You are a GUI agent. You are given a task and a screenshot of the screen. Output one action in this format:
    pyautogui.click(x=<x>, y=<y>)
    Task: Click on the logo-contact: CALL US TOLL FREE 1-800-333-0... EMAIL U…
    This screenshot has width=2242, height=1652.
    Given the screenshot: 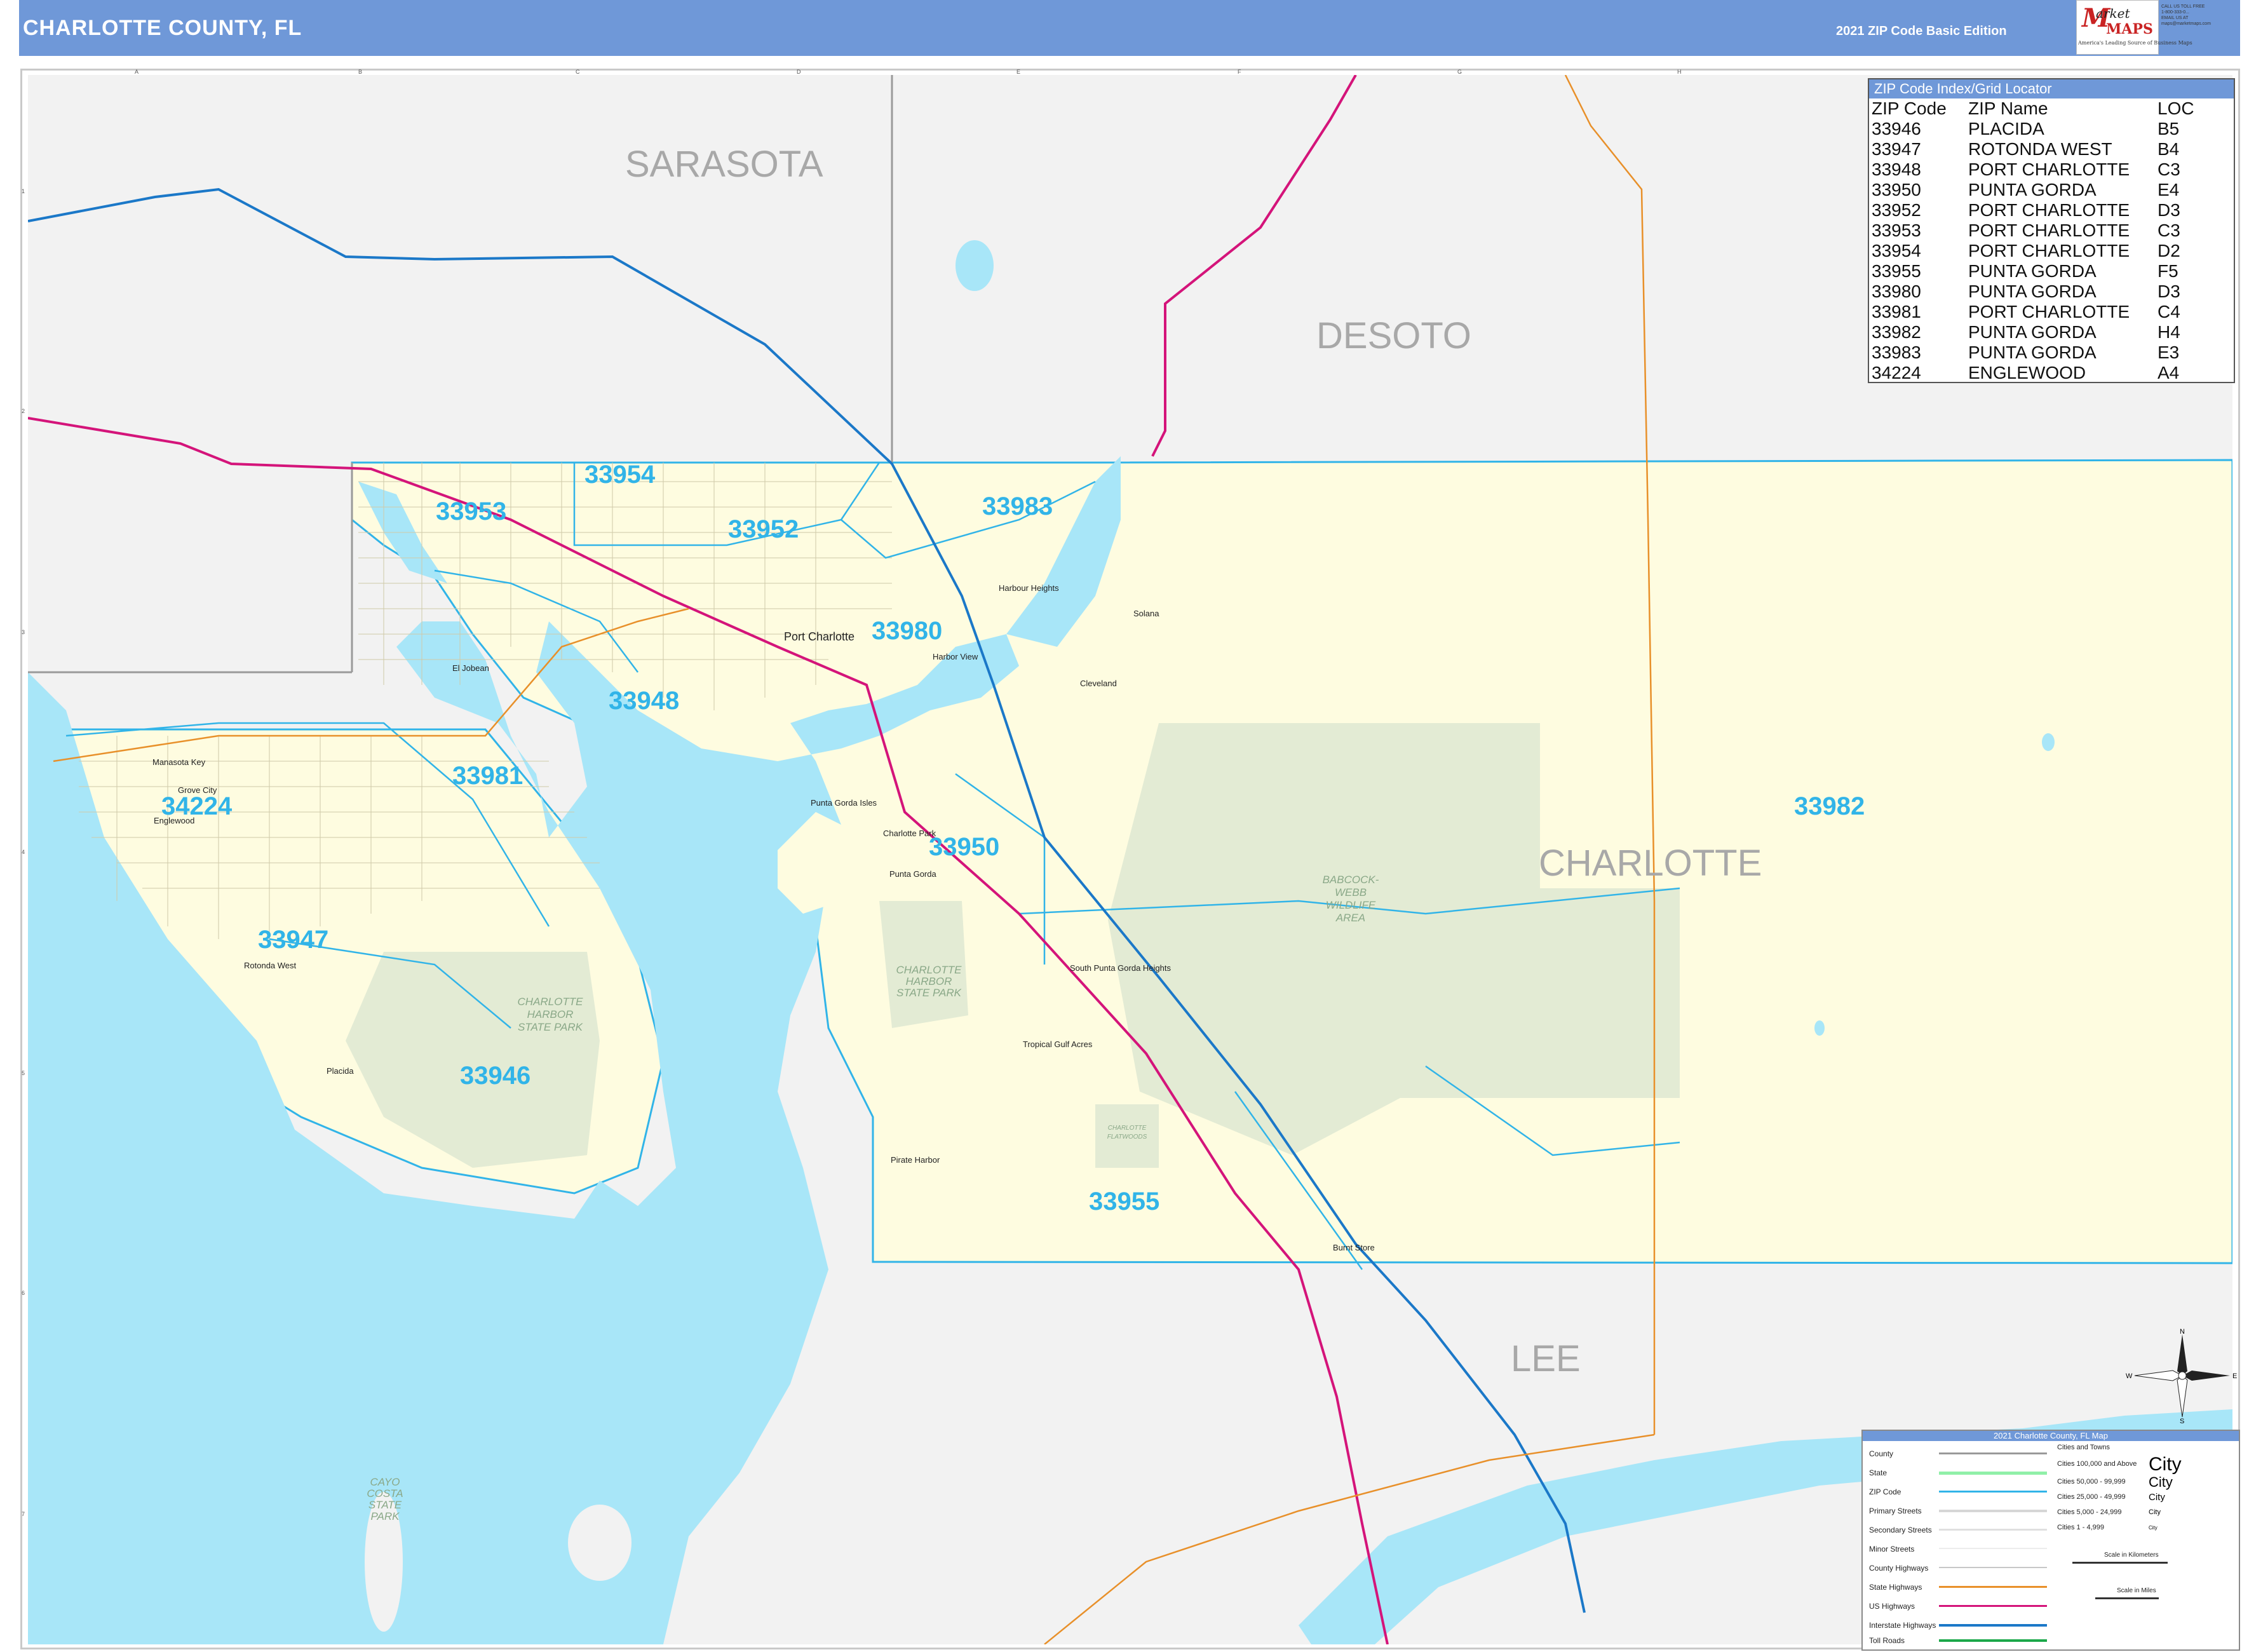 What is the action you would take?
    pyautogui.click(x=2198, y=29)
    